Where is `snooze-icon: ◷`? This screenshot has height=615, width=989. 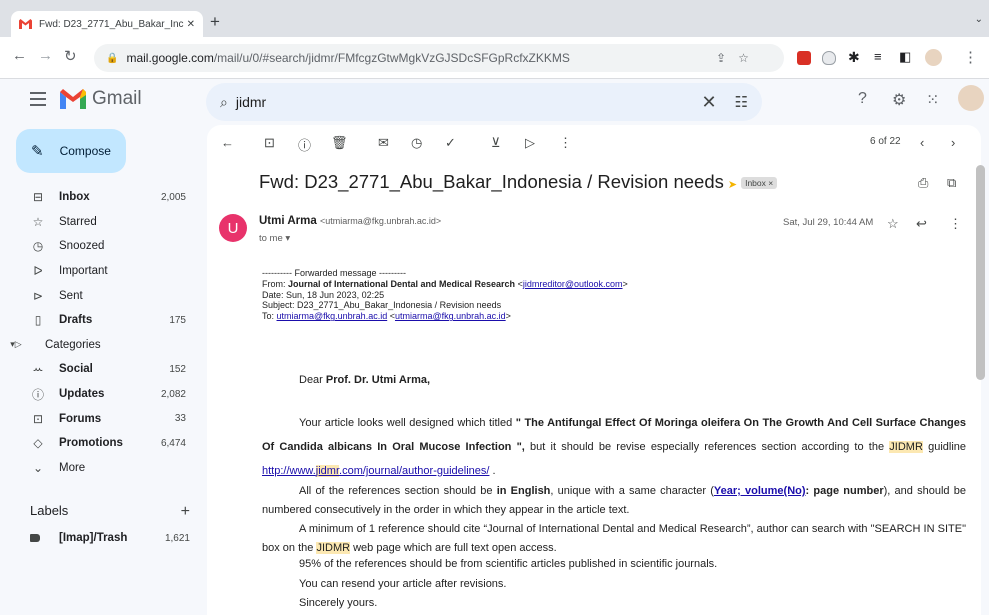 snooze-icon: ◷ is located at coordinates (416, 143).